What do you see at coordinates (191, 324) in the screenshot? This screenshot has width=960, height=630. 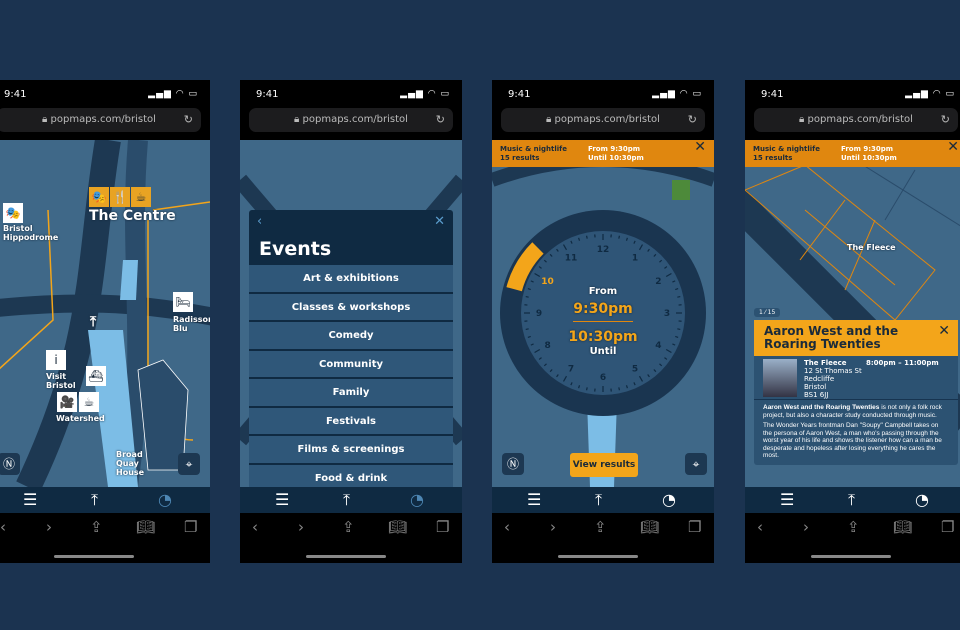 I see `poi-label: Radisson Blu` at bounding box center [191, 324].